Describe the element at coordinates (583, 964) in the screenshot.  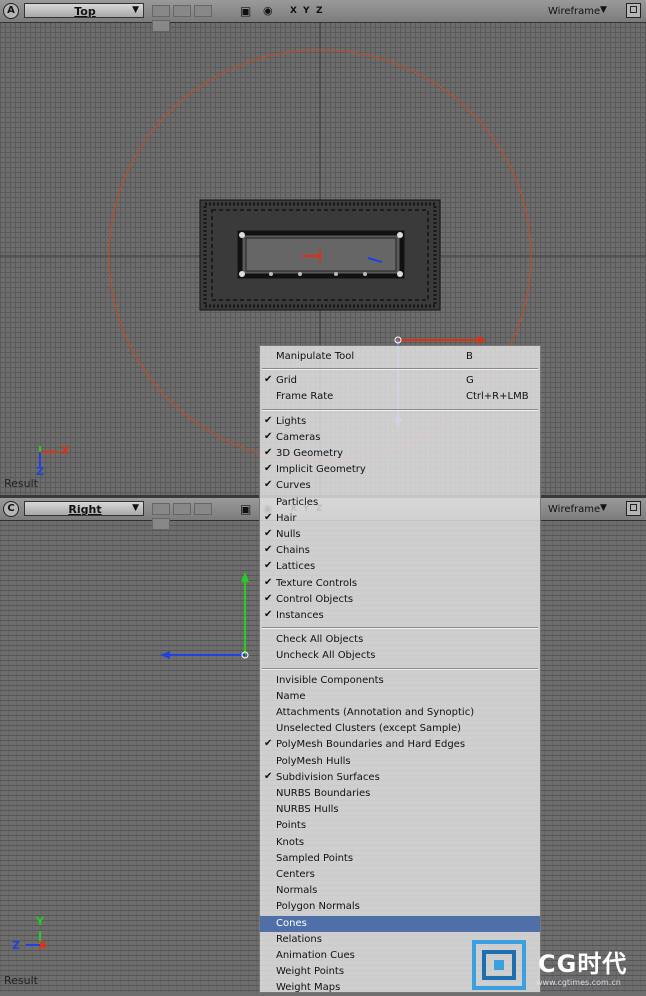
I see `watermark-brand: CG时代` at that location.